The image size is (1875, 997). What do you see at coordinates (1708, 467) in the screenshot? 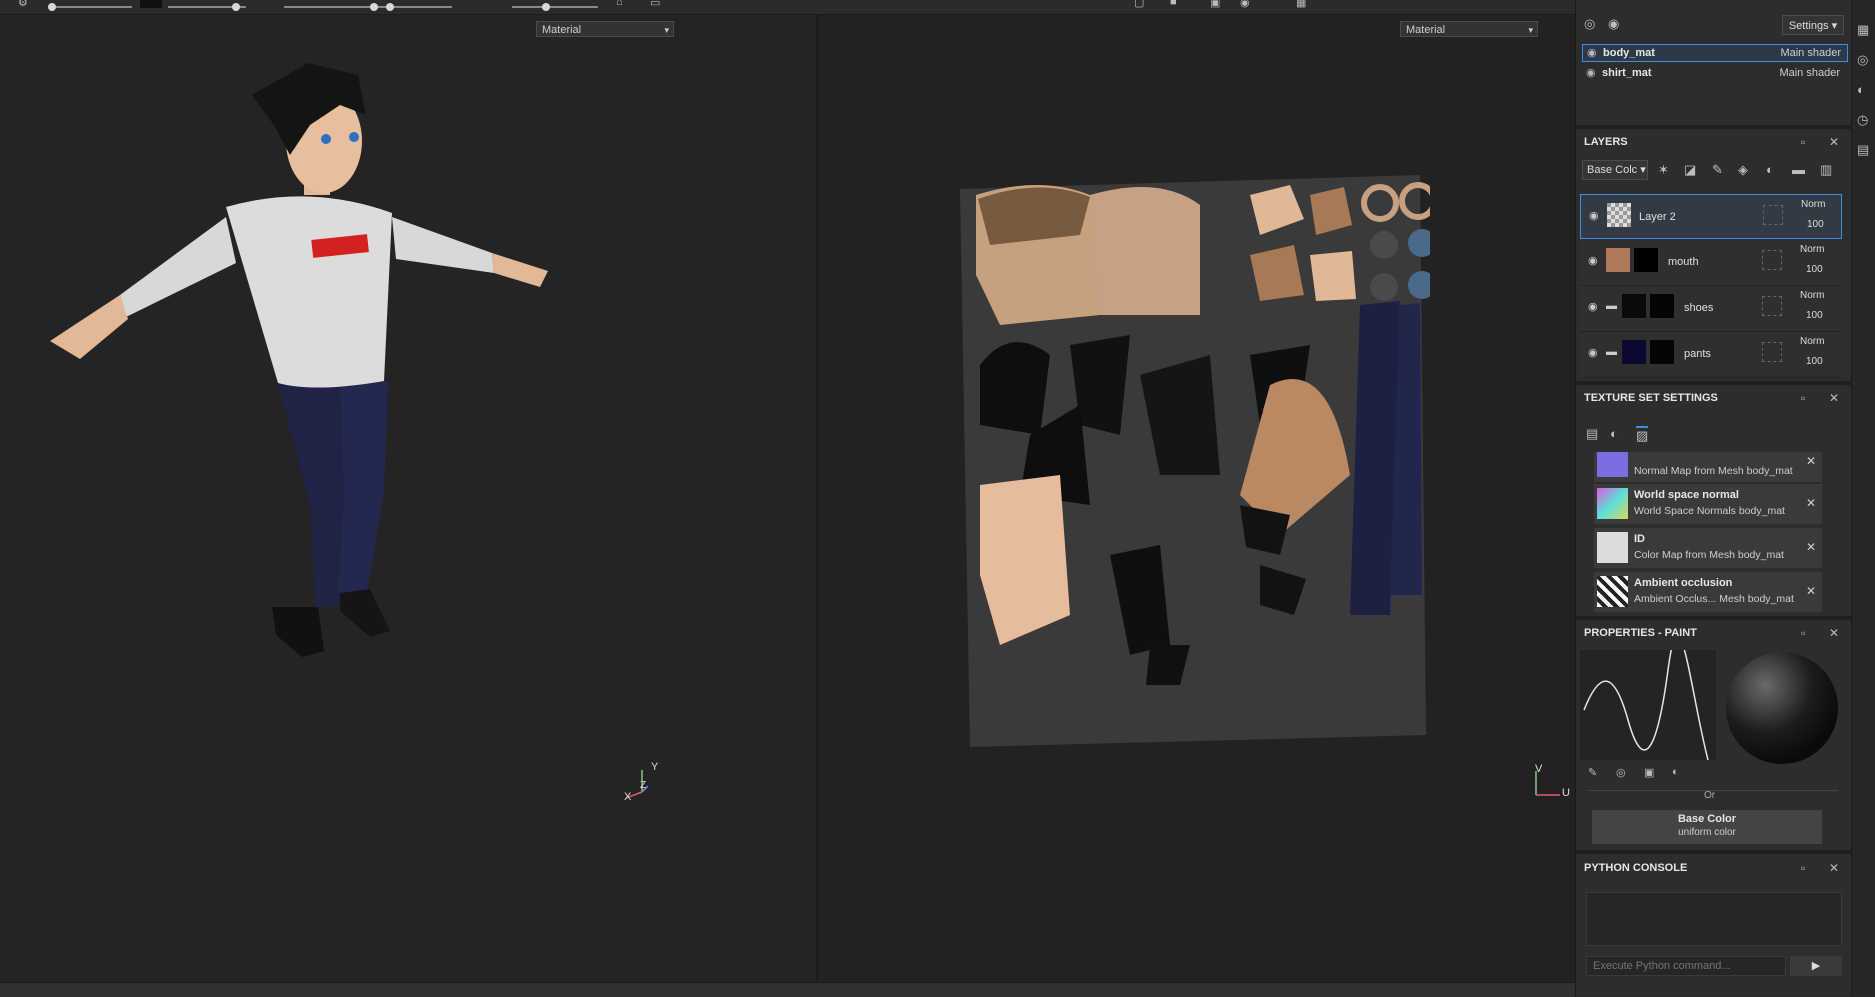
I see `baked-map-item: Normal Map from Mesh body_mat ✕` at bounding box center [1708, 467].